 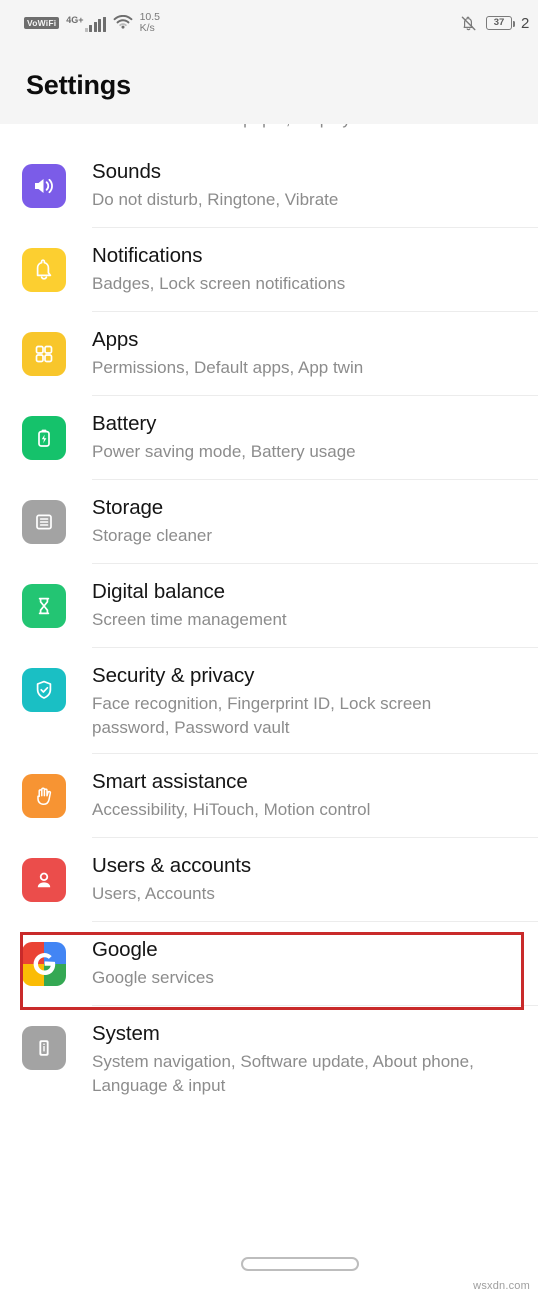 I want to click on bell-icon, so click(x=44, y=270).